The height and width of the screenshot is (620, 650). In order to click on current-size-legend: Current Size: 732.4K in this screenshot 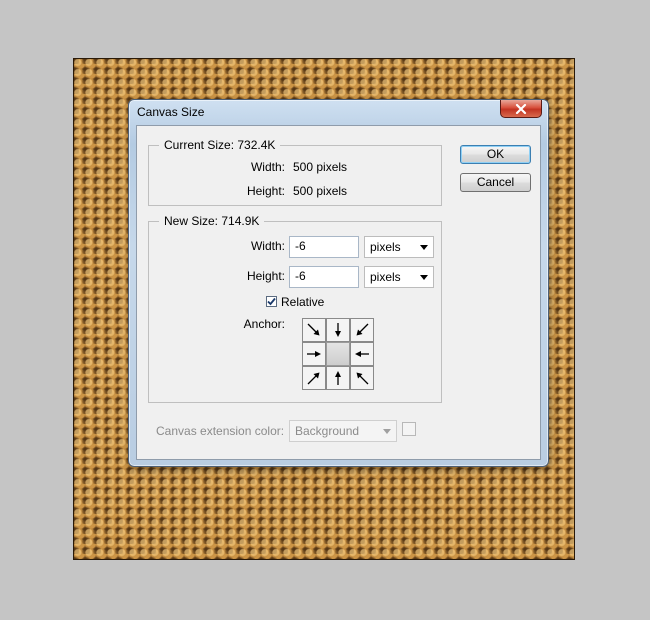, I will do `click(220, 145)`.